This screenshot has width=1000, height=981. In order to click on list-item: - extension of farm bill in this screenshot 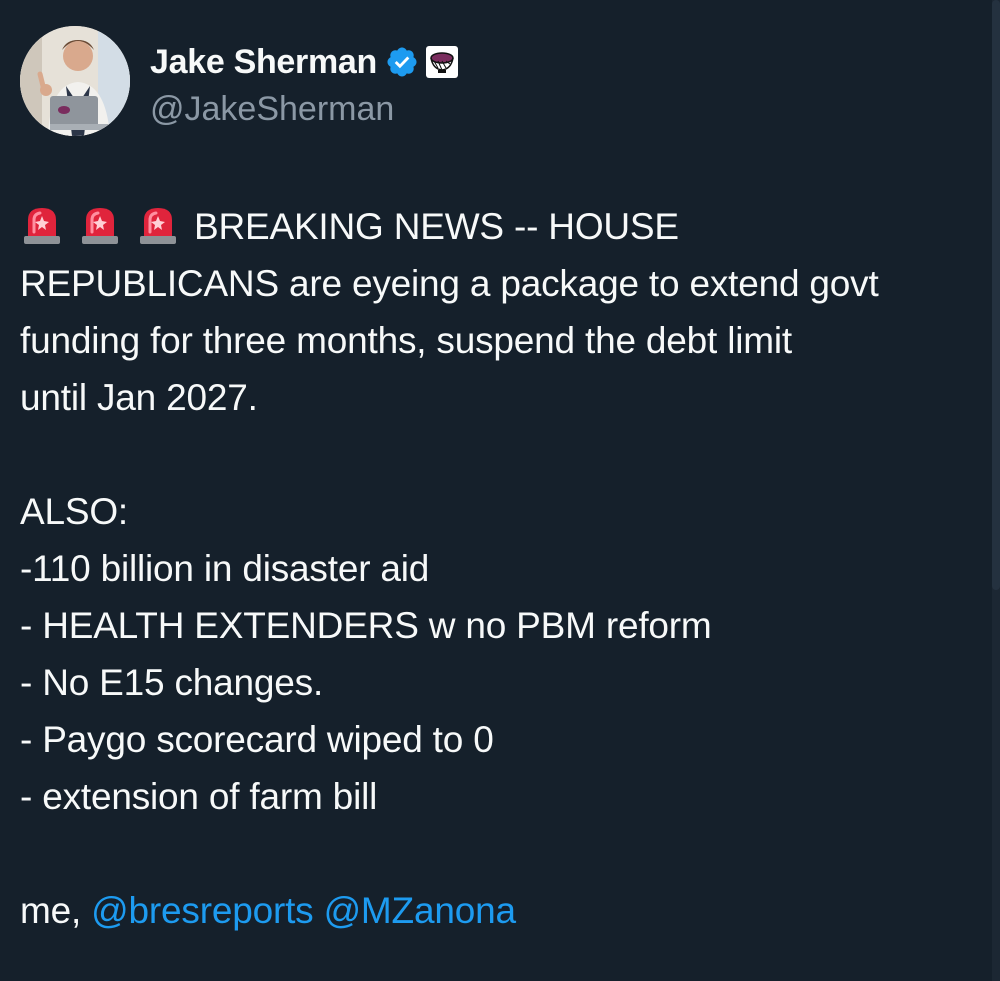, I will do `click(199, 796)`.